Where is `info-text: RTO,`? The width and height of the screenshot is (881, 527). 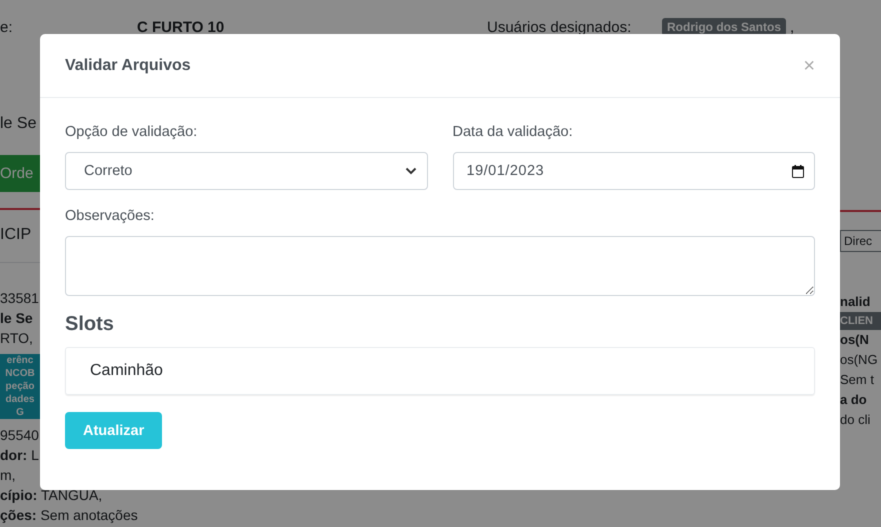 info-text: RTO, is located at coordinates (16, 338).